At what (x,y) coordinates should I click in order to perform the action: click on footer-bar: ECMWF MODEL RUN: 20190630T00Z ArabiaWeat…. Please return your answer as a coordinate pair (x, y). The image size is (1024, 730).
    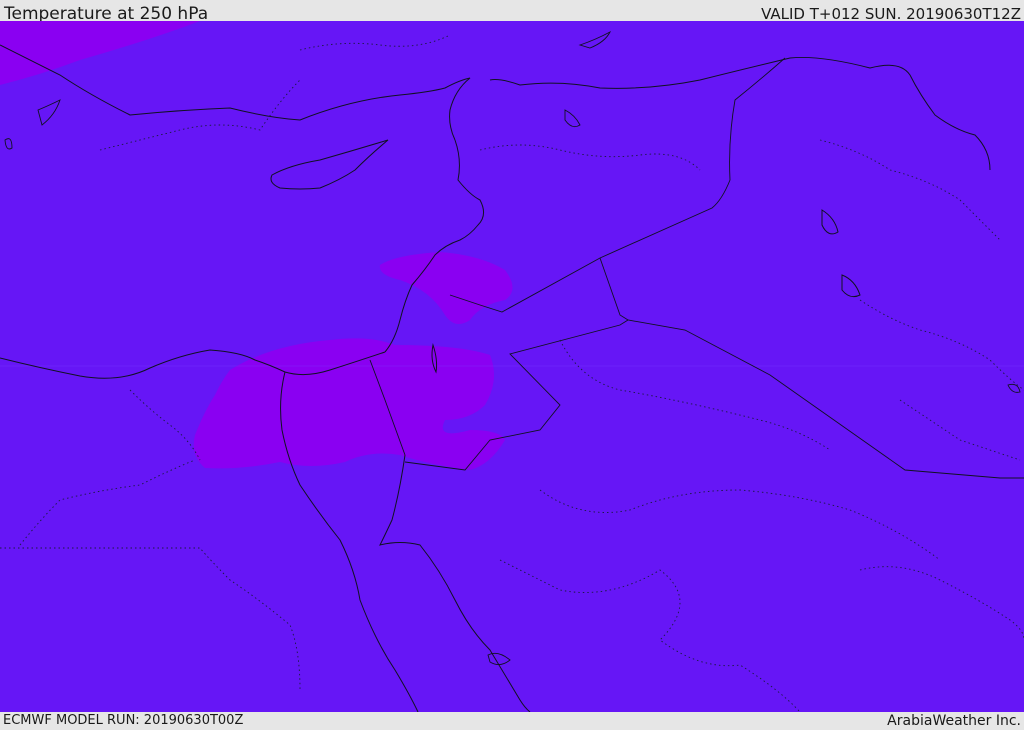
    Looking at the image, I should click on (512, 720).